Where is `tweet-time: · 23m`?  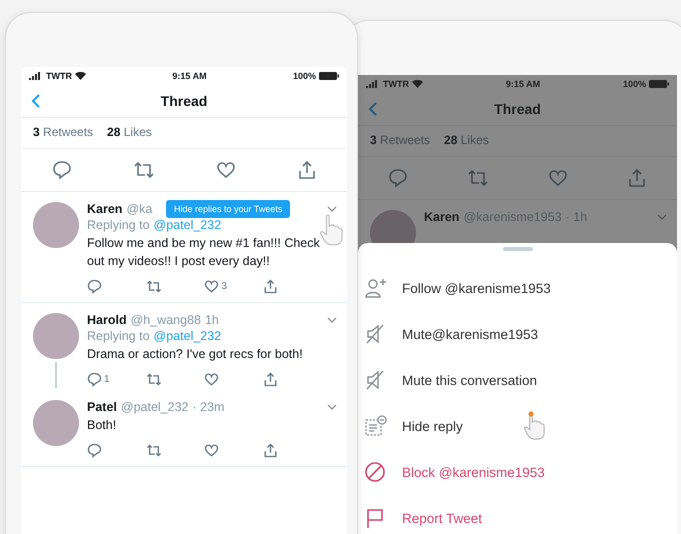
tweet-time: · 23m is located at coordinates (208, 407).